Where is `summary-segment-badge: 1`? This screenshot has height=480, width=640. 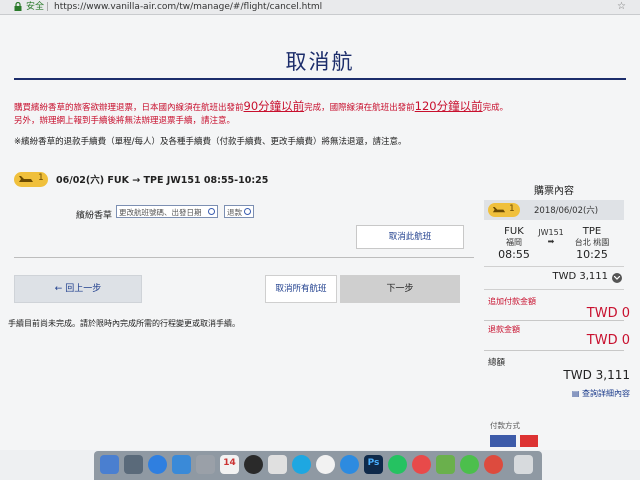
summary-segment-badge: 1 is located at coordinates (504, 210).